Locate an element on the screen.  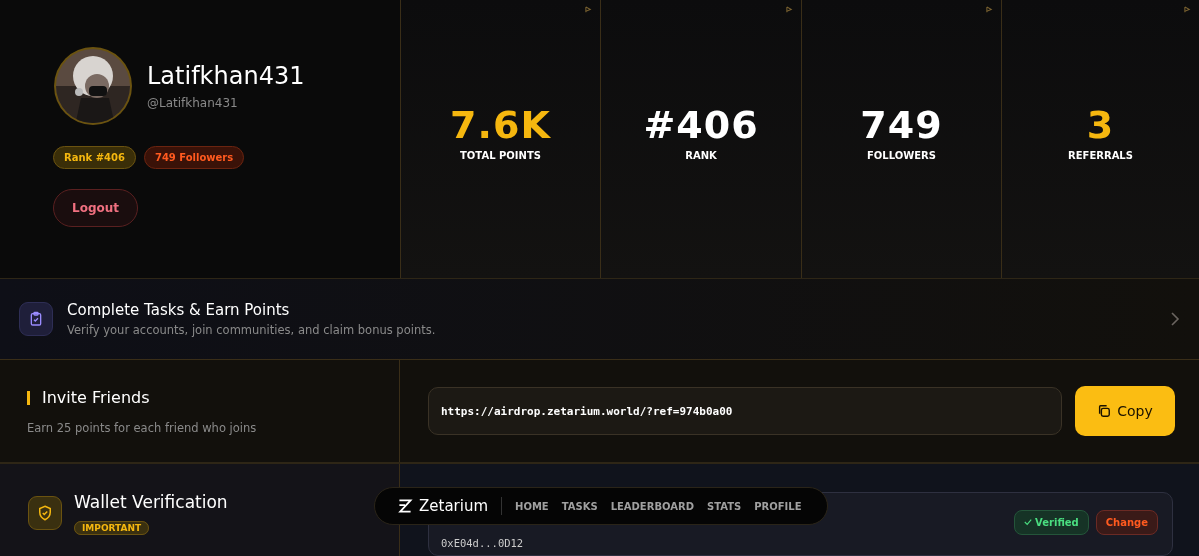
stat-value: 7.6K is located at coordinates (500, 125).